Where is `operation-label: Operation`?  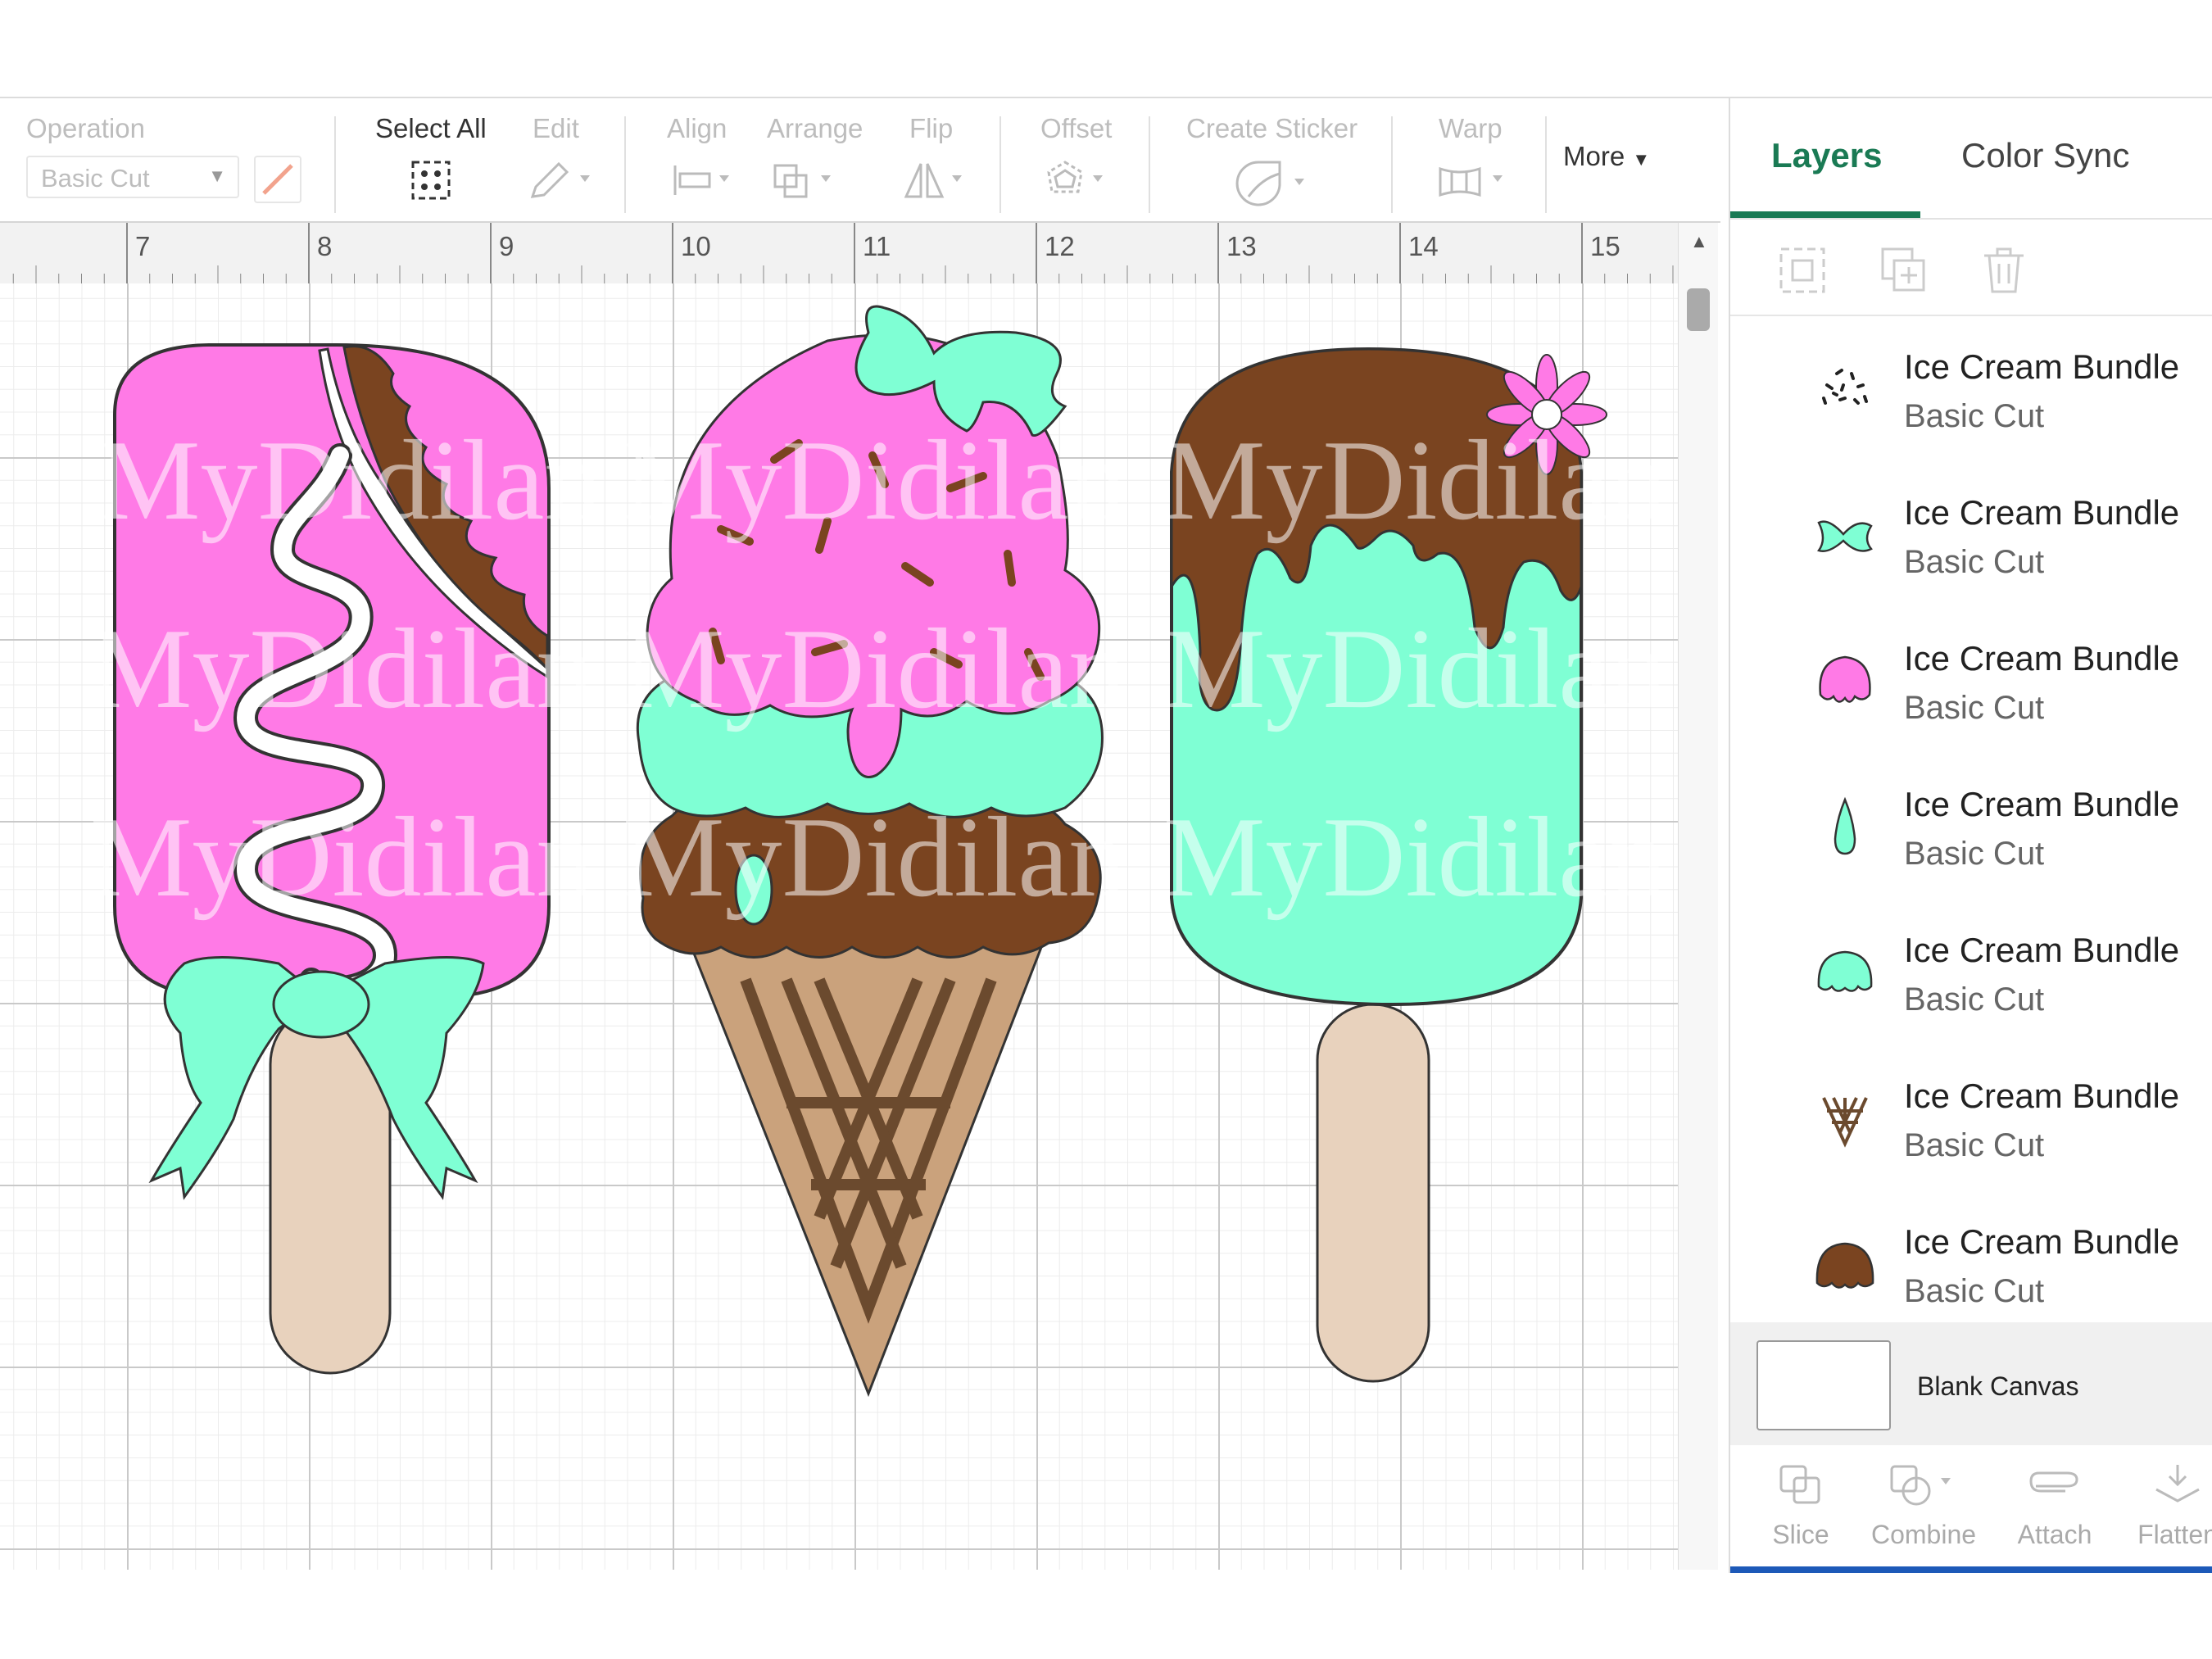 operation-label: Operation is located at coordinates (85, 128).